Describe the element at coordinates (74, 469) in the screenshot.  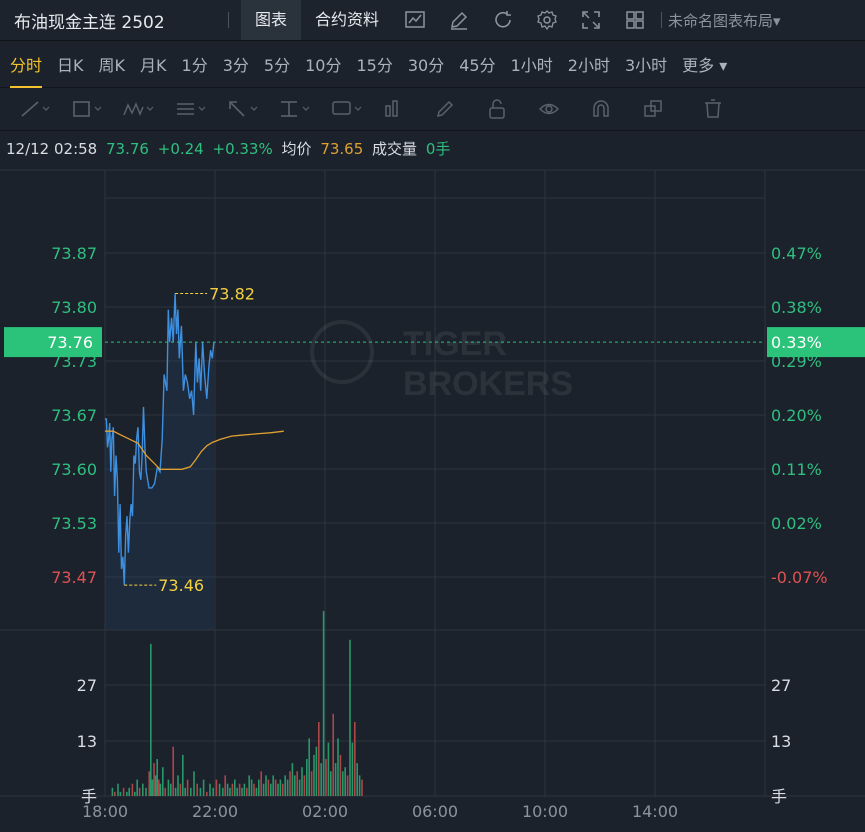
I see `price-tick-label: 73.60` at that location.